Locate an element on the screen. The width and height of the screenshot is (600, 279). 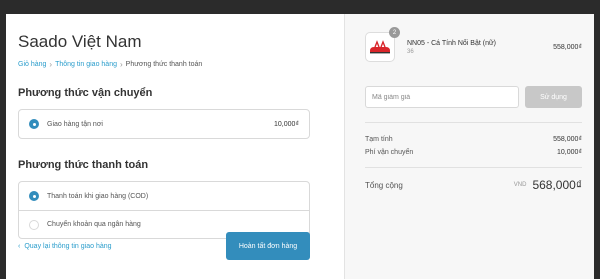
product-name: NN05 - Cá Tính Nổi Bật (nữ) is located at coordinates (451, 43).